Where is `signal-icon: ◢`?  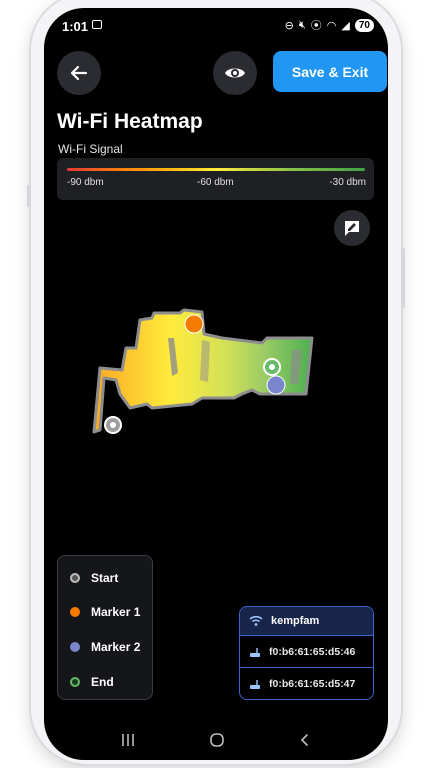
signal-icon: ◢ is located at coordinates (345, 25).